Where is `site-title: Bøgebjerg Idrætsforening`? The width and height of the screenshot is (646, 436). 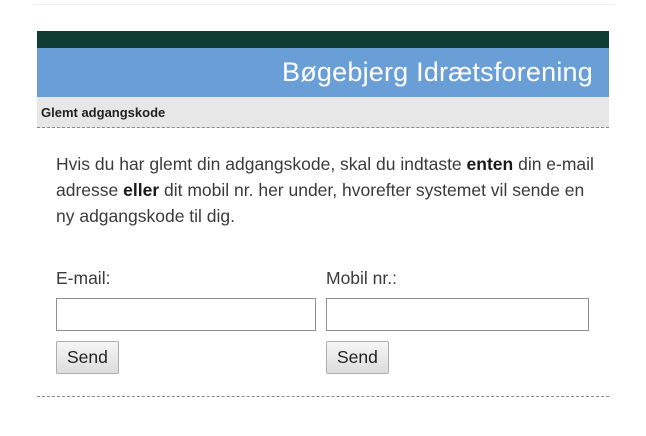 site-title: Bøgebjerg Idrætsforening is located at coordinates (437, 72).